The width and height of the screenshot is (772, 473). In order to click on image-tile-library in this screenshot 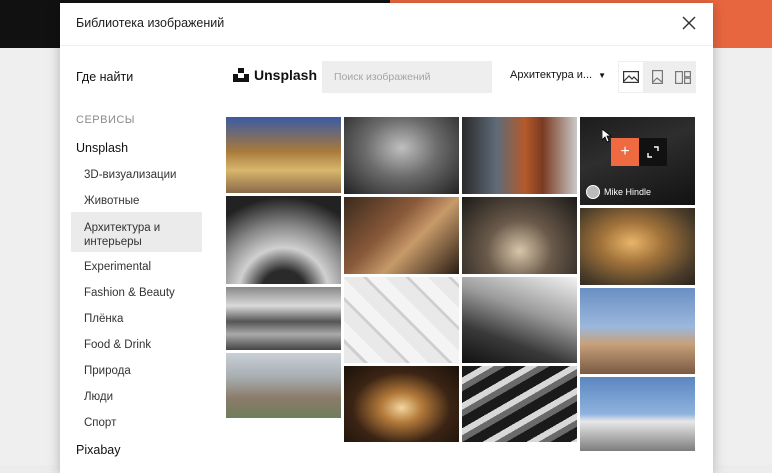, I will do `click(401, 235)`.